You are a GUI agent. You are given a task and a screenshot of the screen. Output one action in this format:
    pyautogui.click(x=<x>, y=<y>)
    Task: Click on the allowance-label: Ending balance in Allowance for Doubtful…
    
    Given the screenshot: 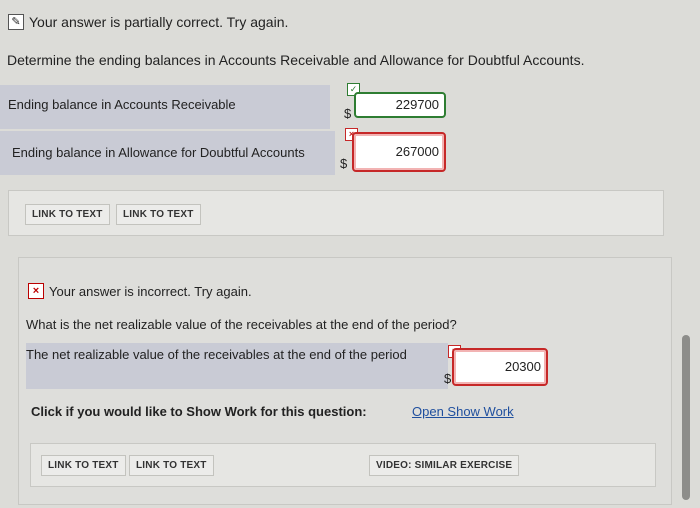 What is the action you would take?
    pyautogui.click(x=158, y=152)
    